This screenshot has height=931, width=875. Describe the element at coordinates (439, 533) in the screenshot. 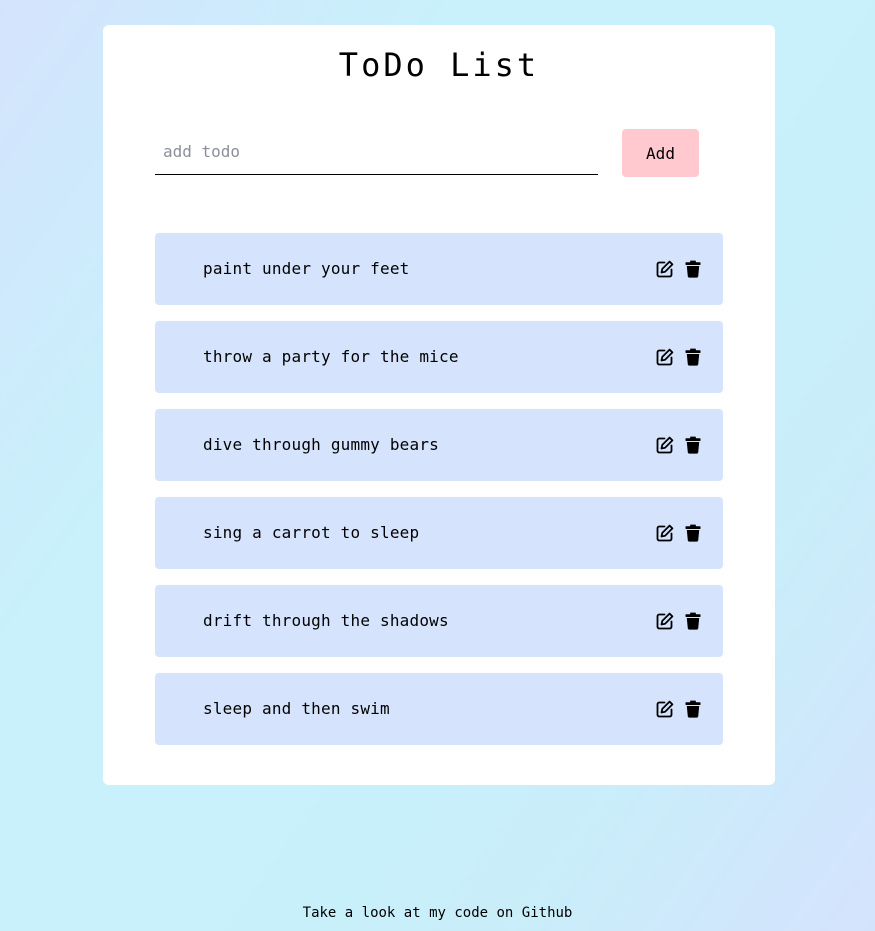

I see `todo-item: sing a carrot to sleep` at that location.